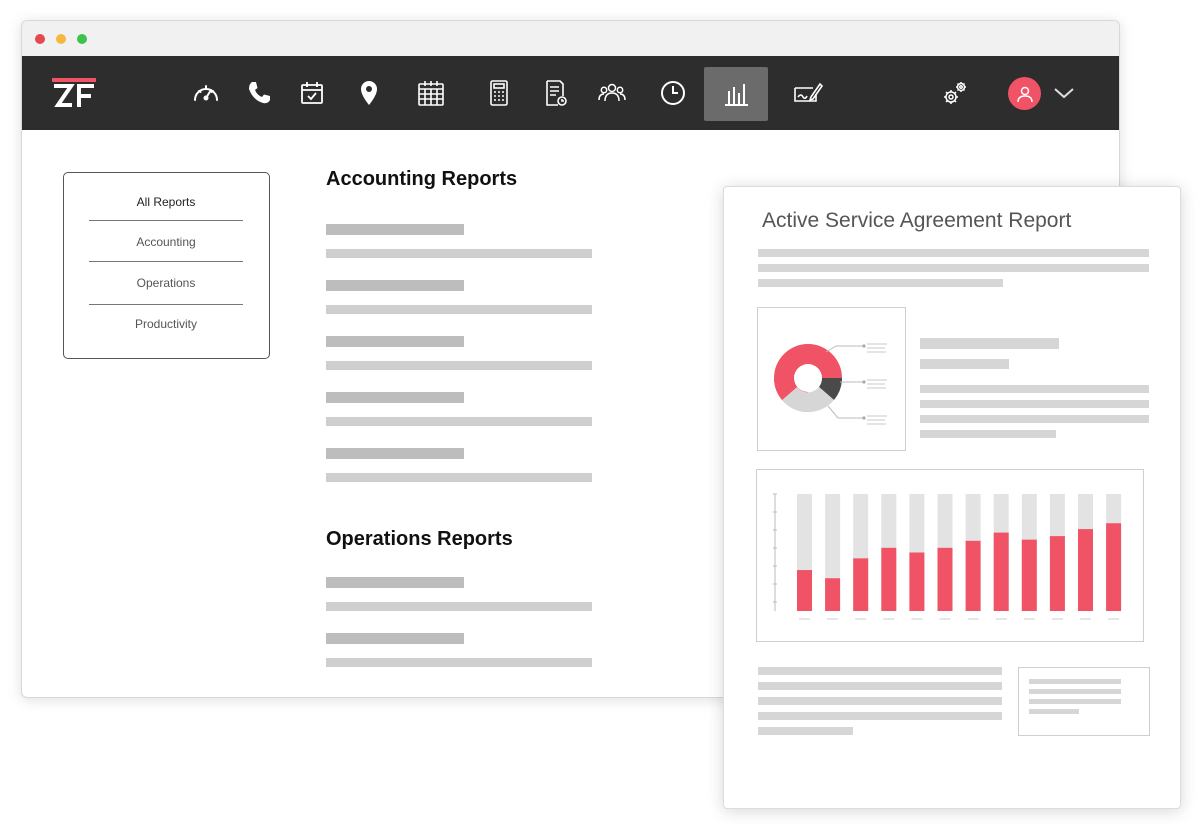 The width and height of the screenshot is (1200, 829). I want to click on donut-chart-panel, so click(831, 379).